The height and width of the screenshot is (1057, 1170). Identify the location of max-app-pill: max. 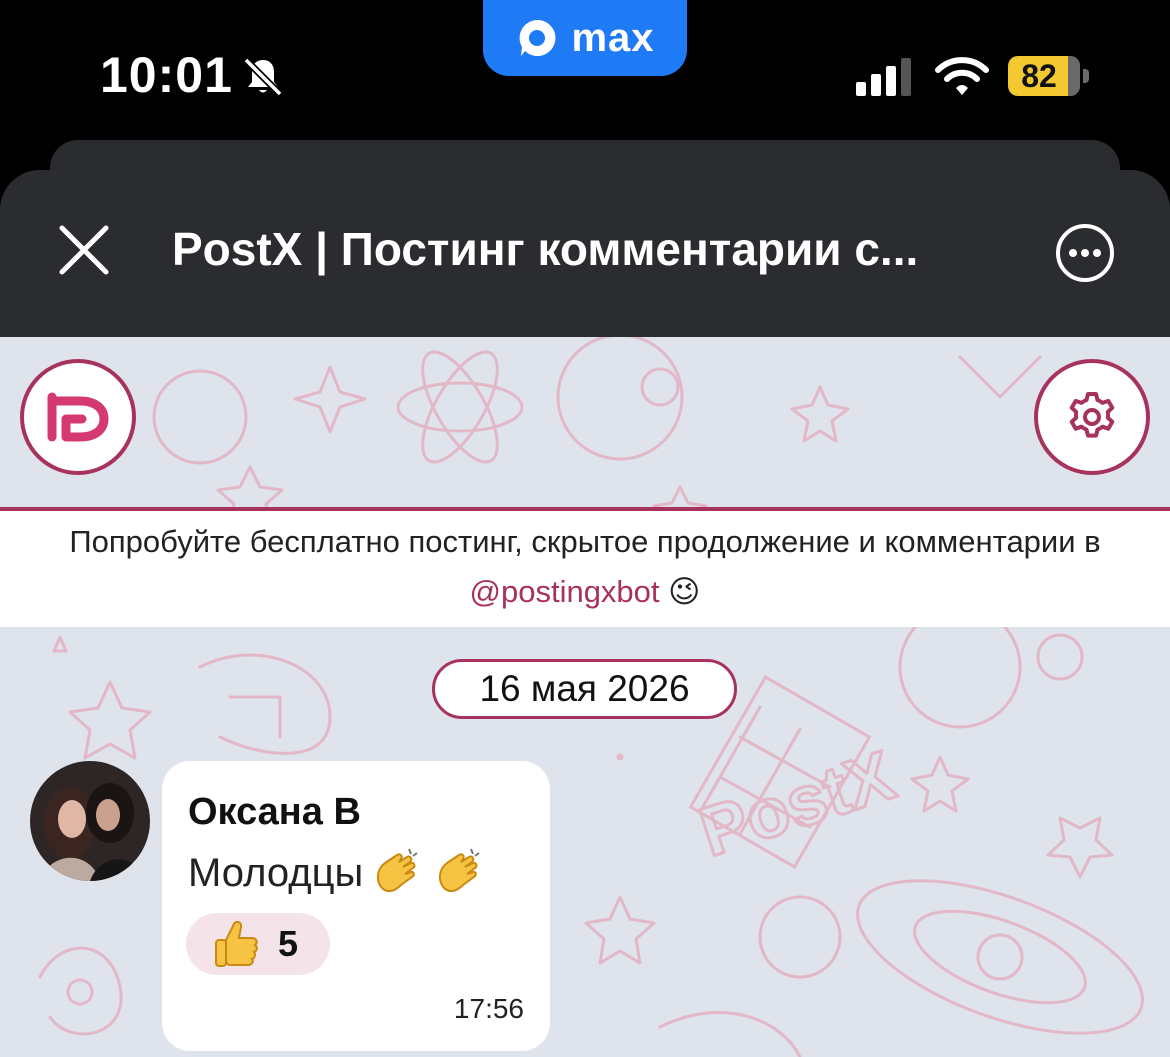
(585, 38).